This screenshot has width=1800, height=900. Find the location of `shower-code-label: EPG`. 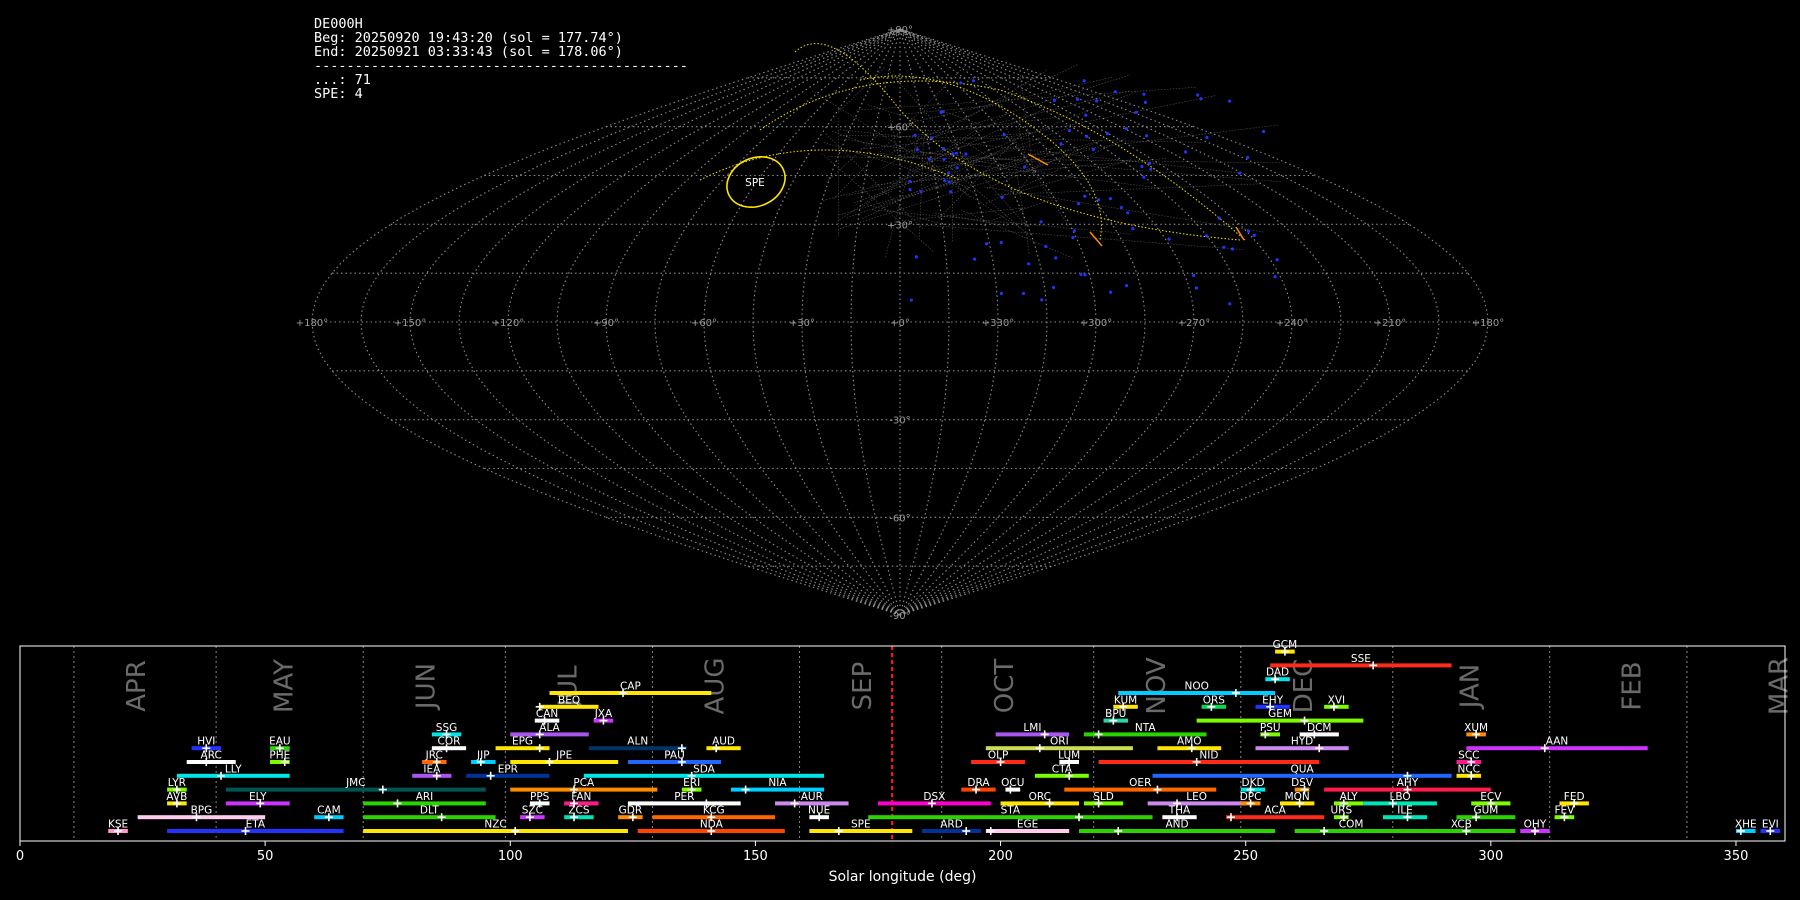

shower-code-label: EPG is located at coordinates (522, 742).